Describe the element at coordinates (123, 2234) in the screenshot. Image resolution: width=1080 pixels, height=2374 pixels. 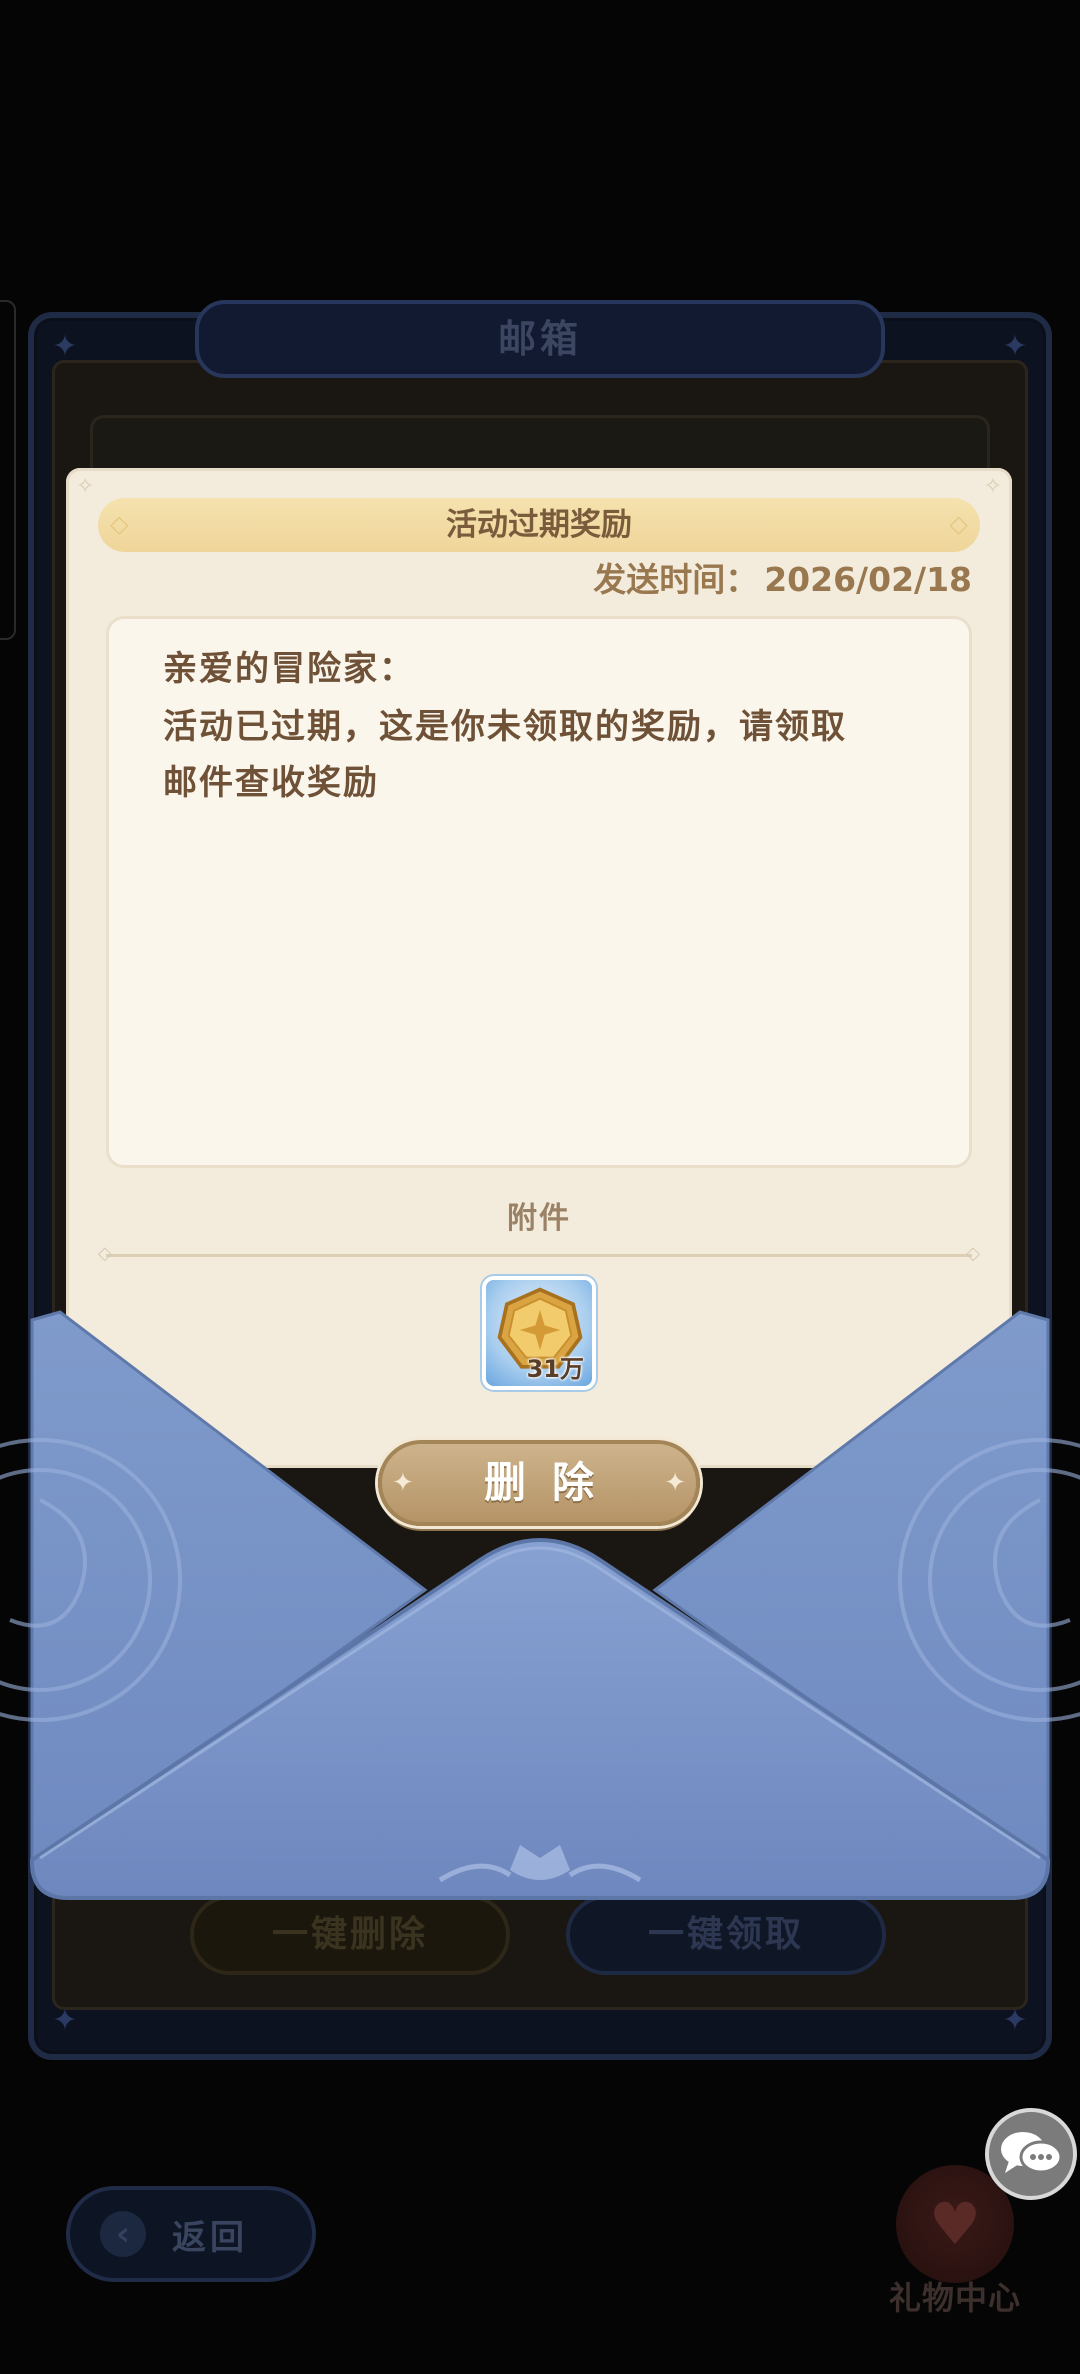
I see `back-arrow-icon: ‹` at that location.